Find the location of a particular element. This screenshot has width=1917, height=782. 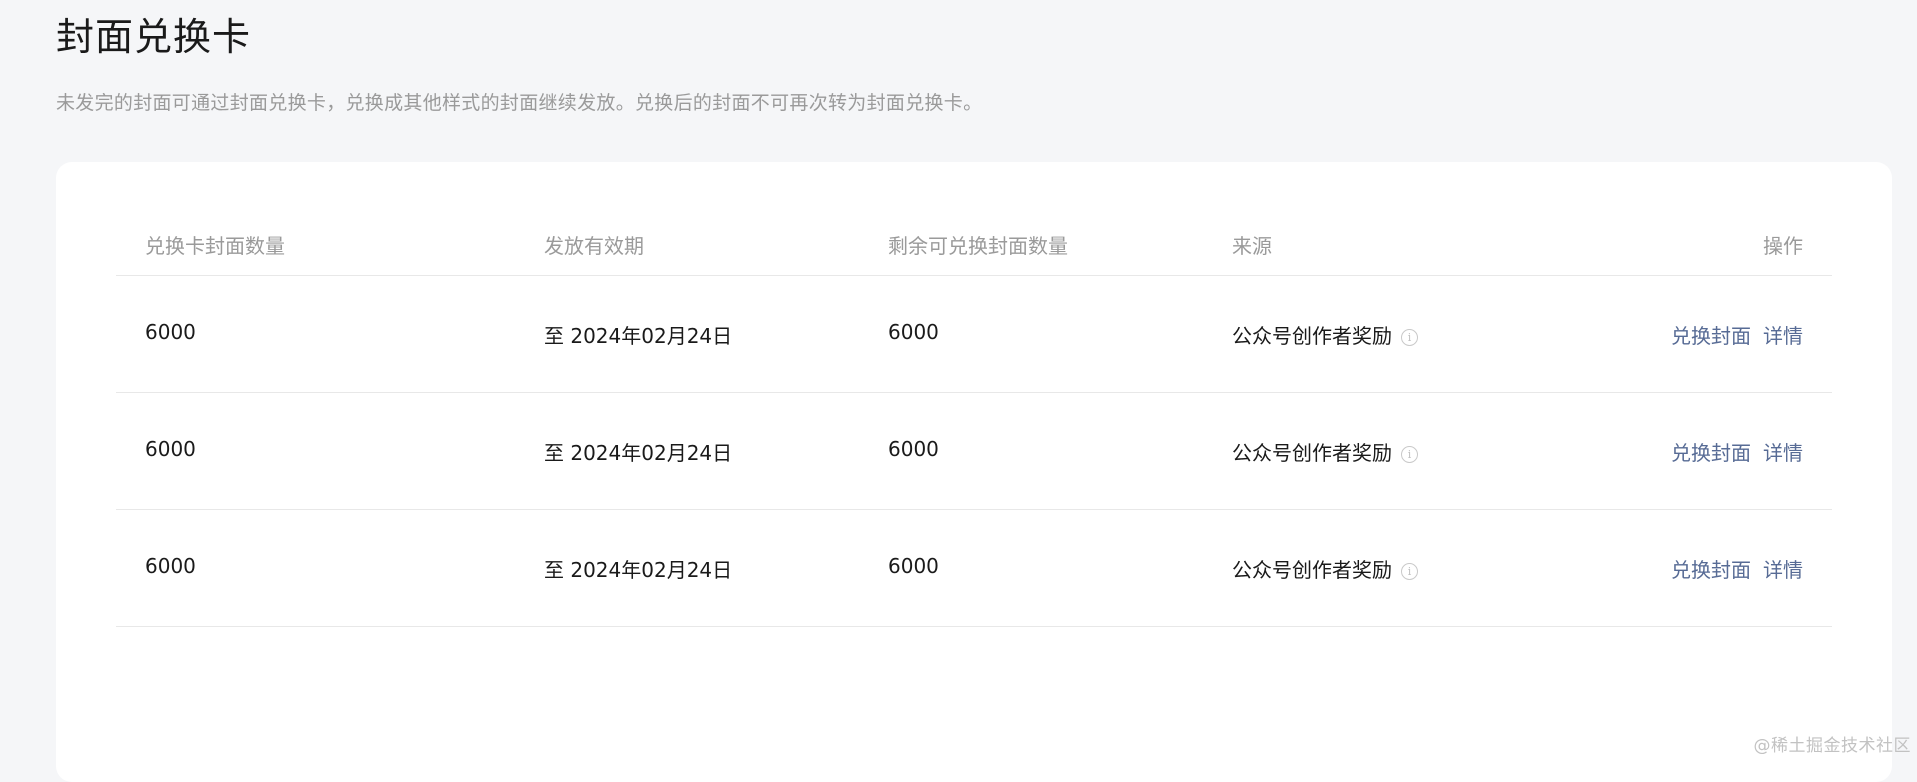

table-header-row: 兑换卡封面数量 发放有效期 剩余可兑换封面数量 来源 操作 is located at coordinates (974, 248).